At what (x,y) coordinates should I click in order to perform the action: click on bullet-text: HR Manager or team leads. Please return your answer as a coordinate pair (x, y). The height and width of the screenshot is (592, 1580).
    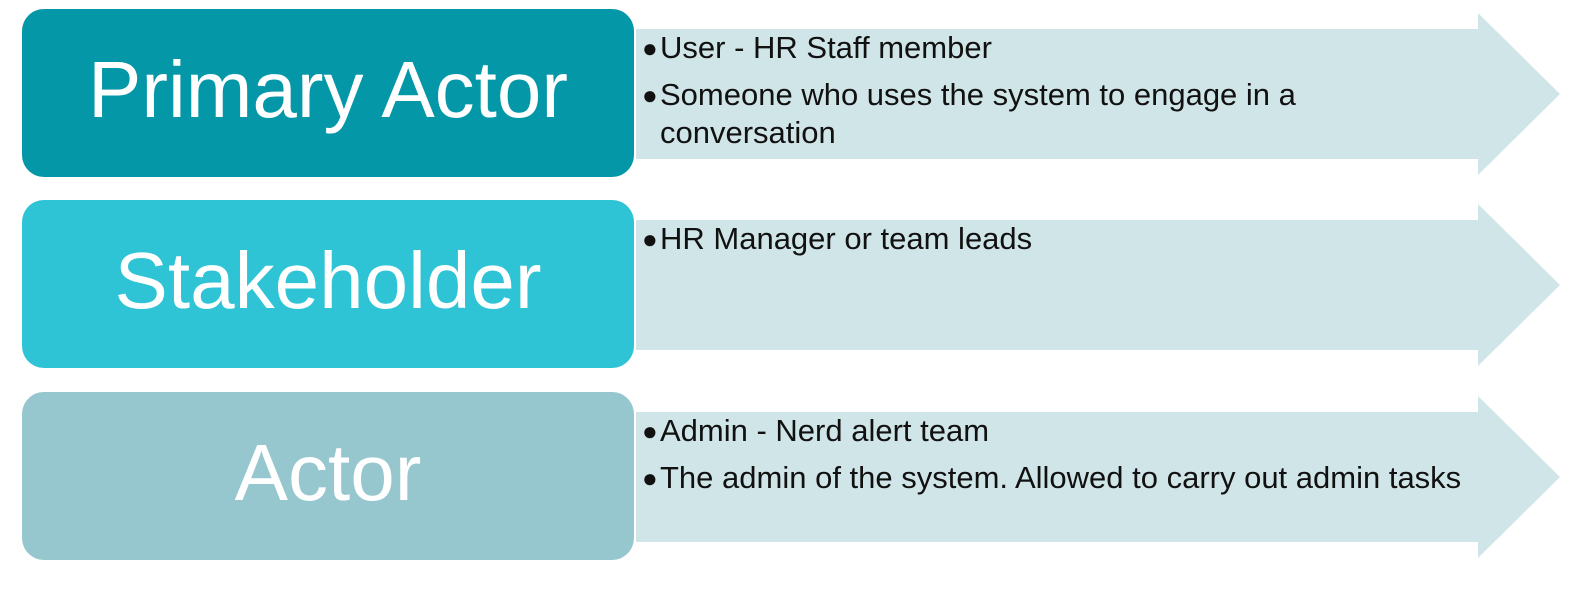
    Looking at the image, I should click on (846, 238).